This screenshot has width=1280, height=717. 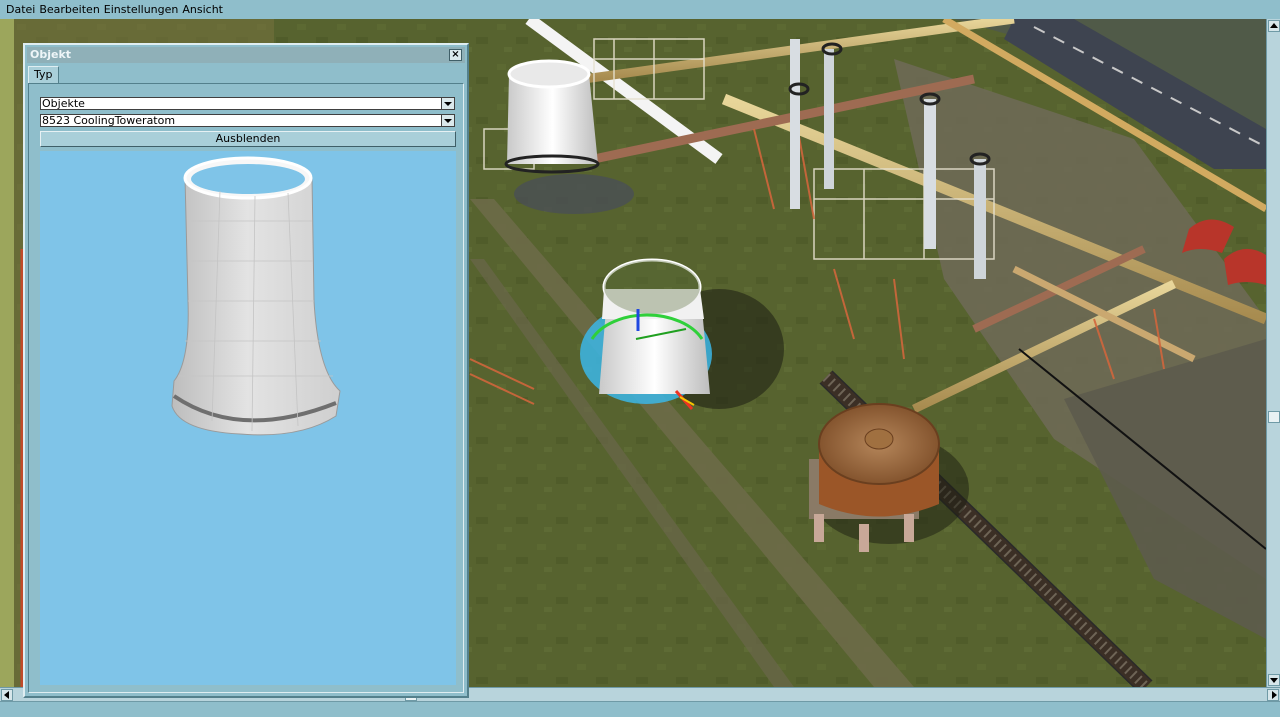 I want to click on menu-bearbeiten: Bearbeiten, so click(x=69, y=9).